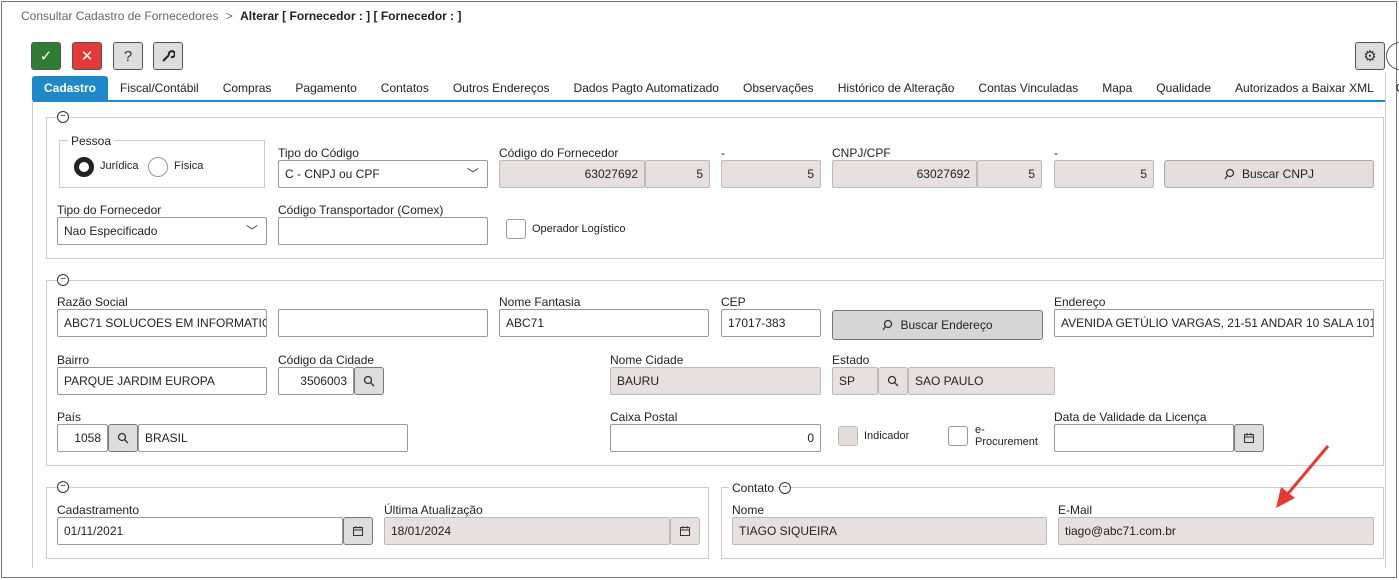 The width and height of the screenshot is (1399, 580). Describe the element at coordinates (247, 88) in the screenshot. I see `tab-compras: Compras` at that location.